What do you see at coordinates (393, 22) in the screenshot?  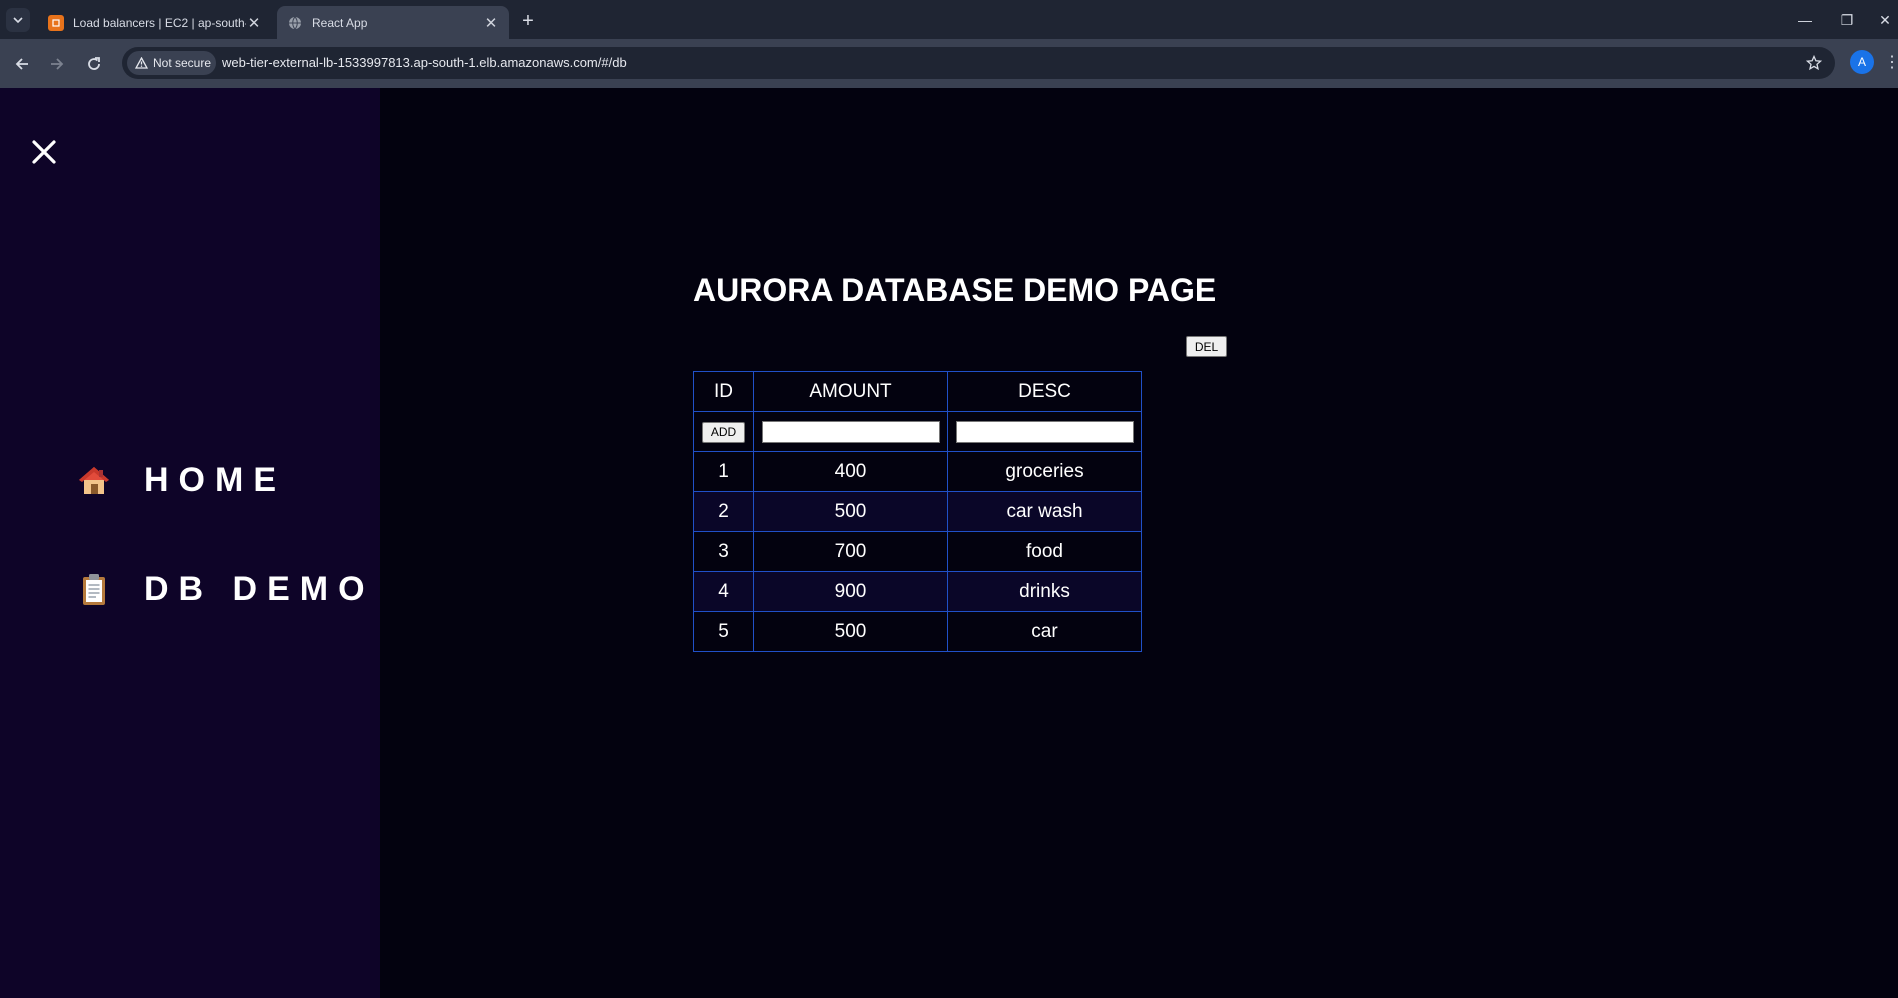 I see `tab-react-app: React App ✕` at bounding box center [393, 22].